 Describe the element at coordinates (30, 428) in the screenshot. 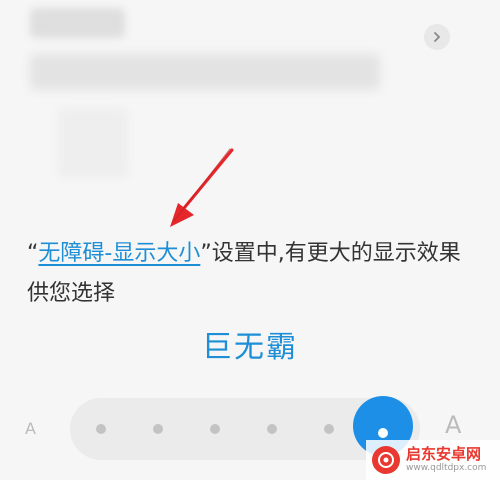

I see `font-size-min-label: A` at that location.